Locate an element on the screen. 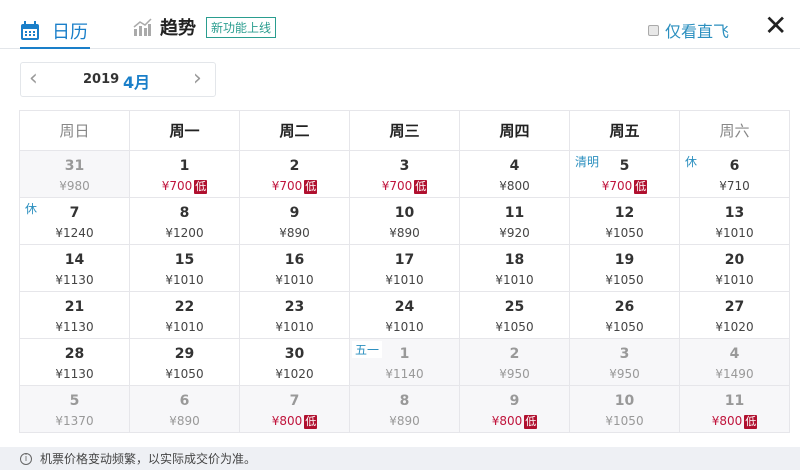 The height and width of the screenshot is (470, 800). tab-trend: 趋势 新功能上线 is located at coordinates (204, 27).